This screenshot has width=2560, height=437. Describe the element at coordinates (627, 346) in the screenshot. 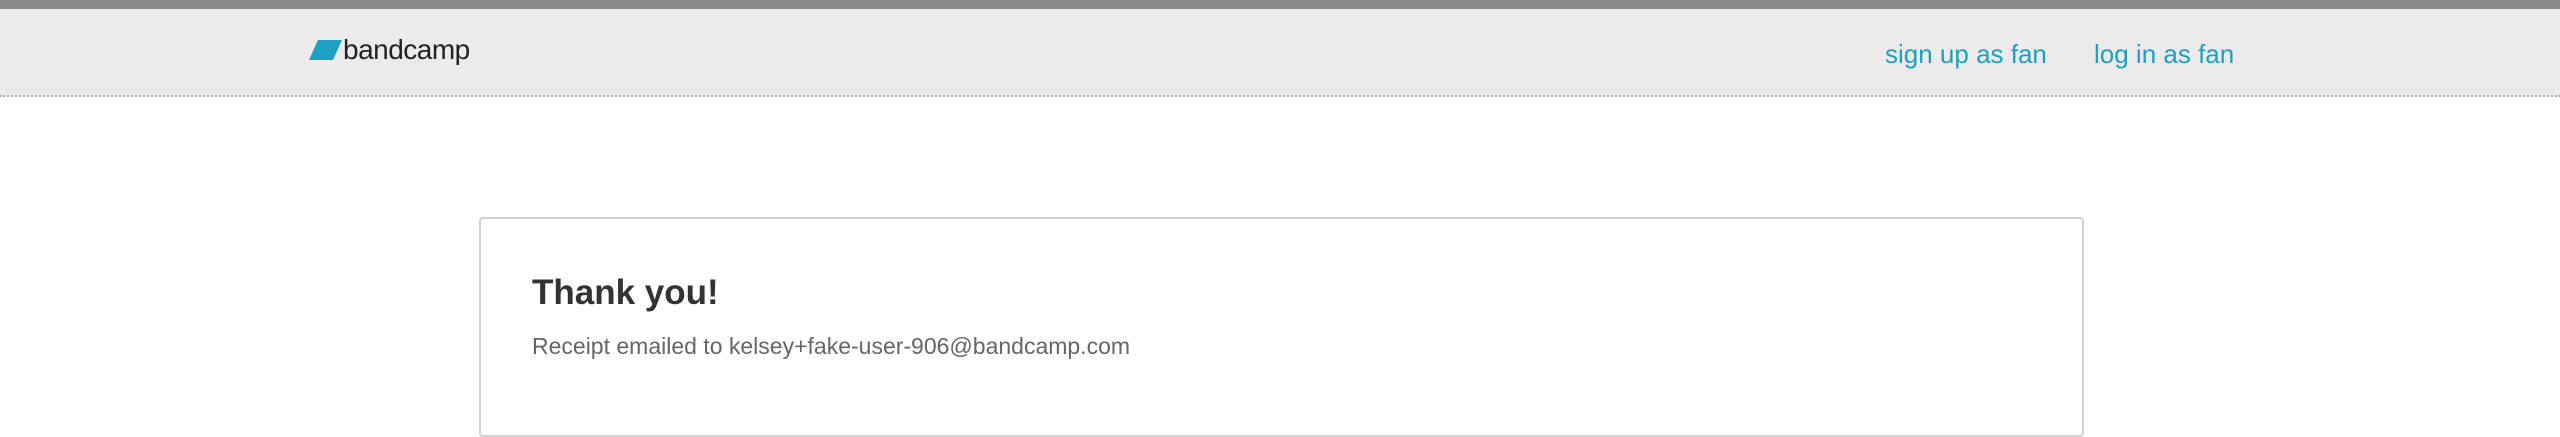

I see `receipt-prefix: Receipt emailed to` at that location.